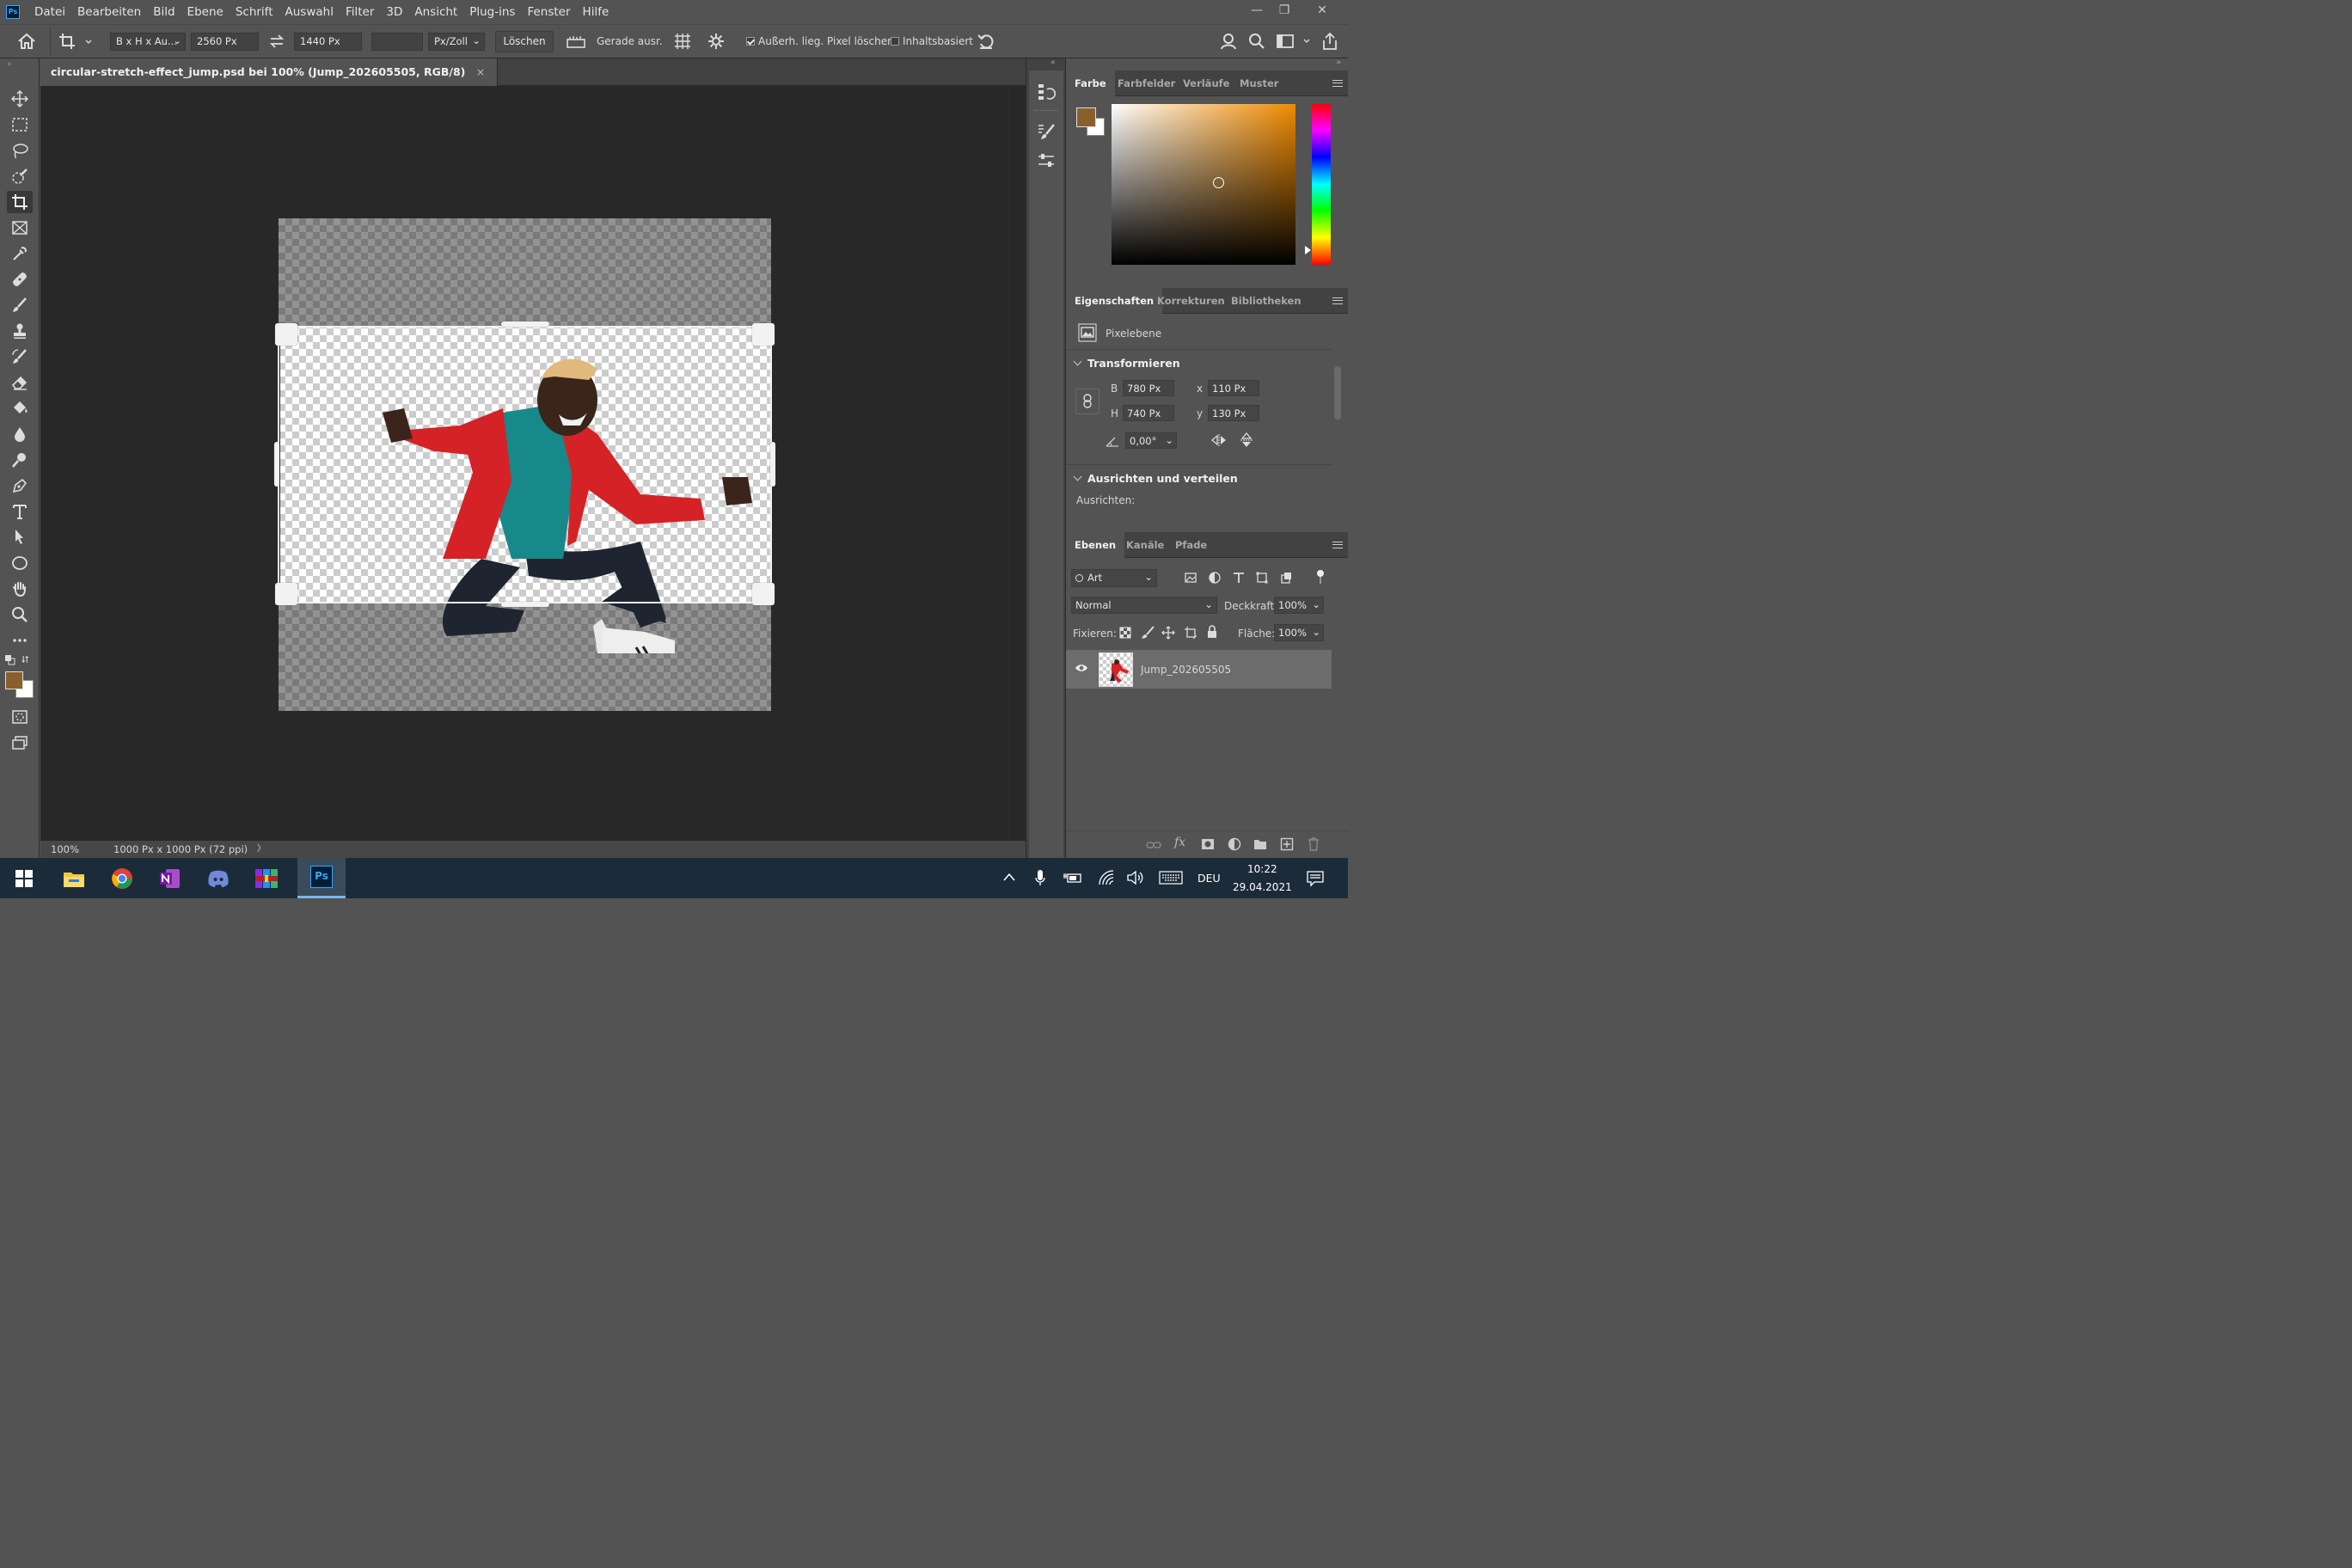 The width and height of the screenshot is (2352, 1568). I want to click on brush-tool-icon, so click(20, 305).